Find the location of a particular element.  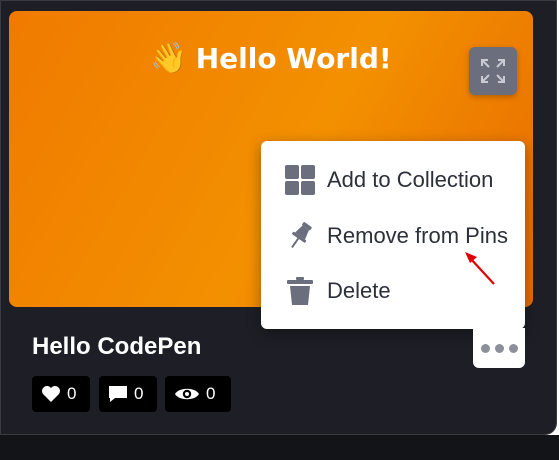

eye-icon is located at coordinates (187, 394).